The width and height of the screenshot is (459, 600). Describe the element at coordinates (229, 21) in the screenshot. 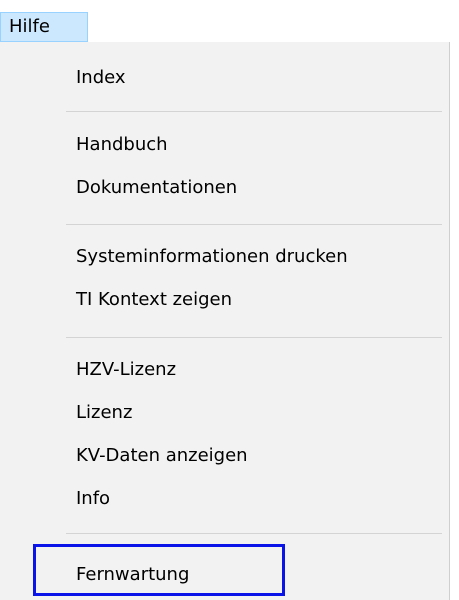

I see `menu-bar: Hilfe` at that location.